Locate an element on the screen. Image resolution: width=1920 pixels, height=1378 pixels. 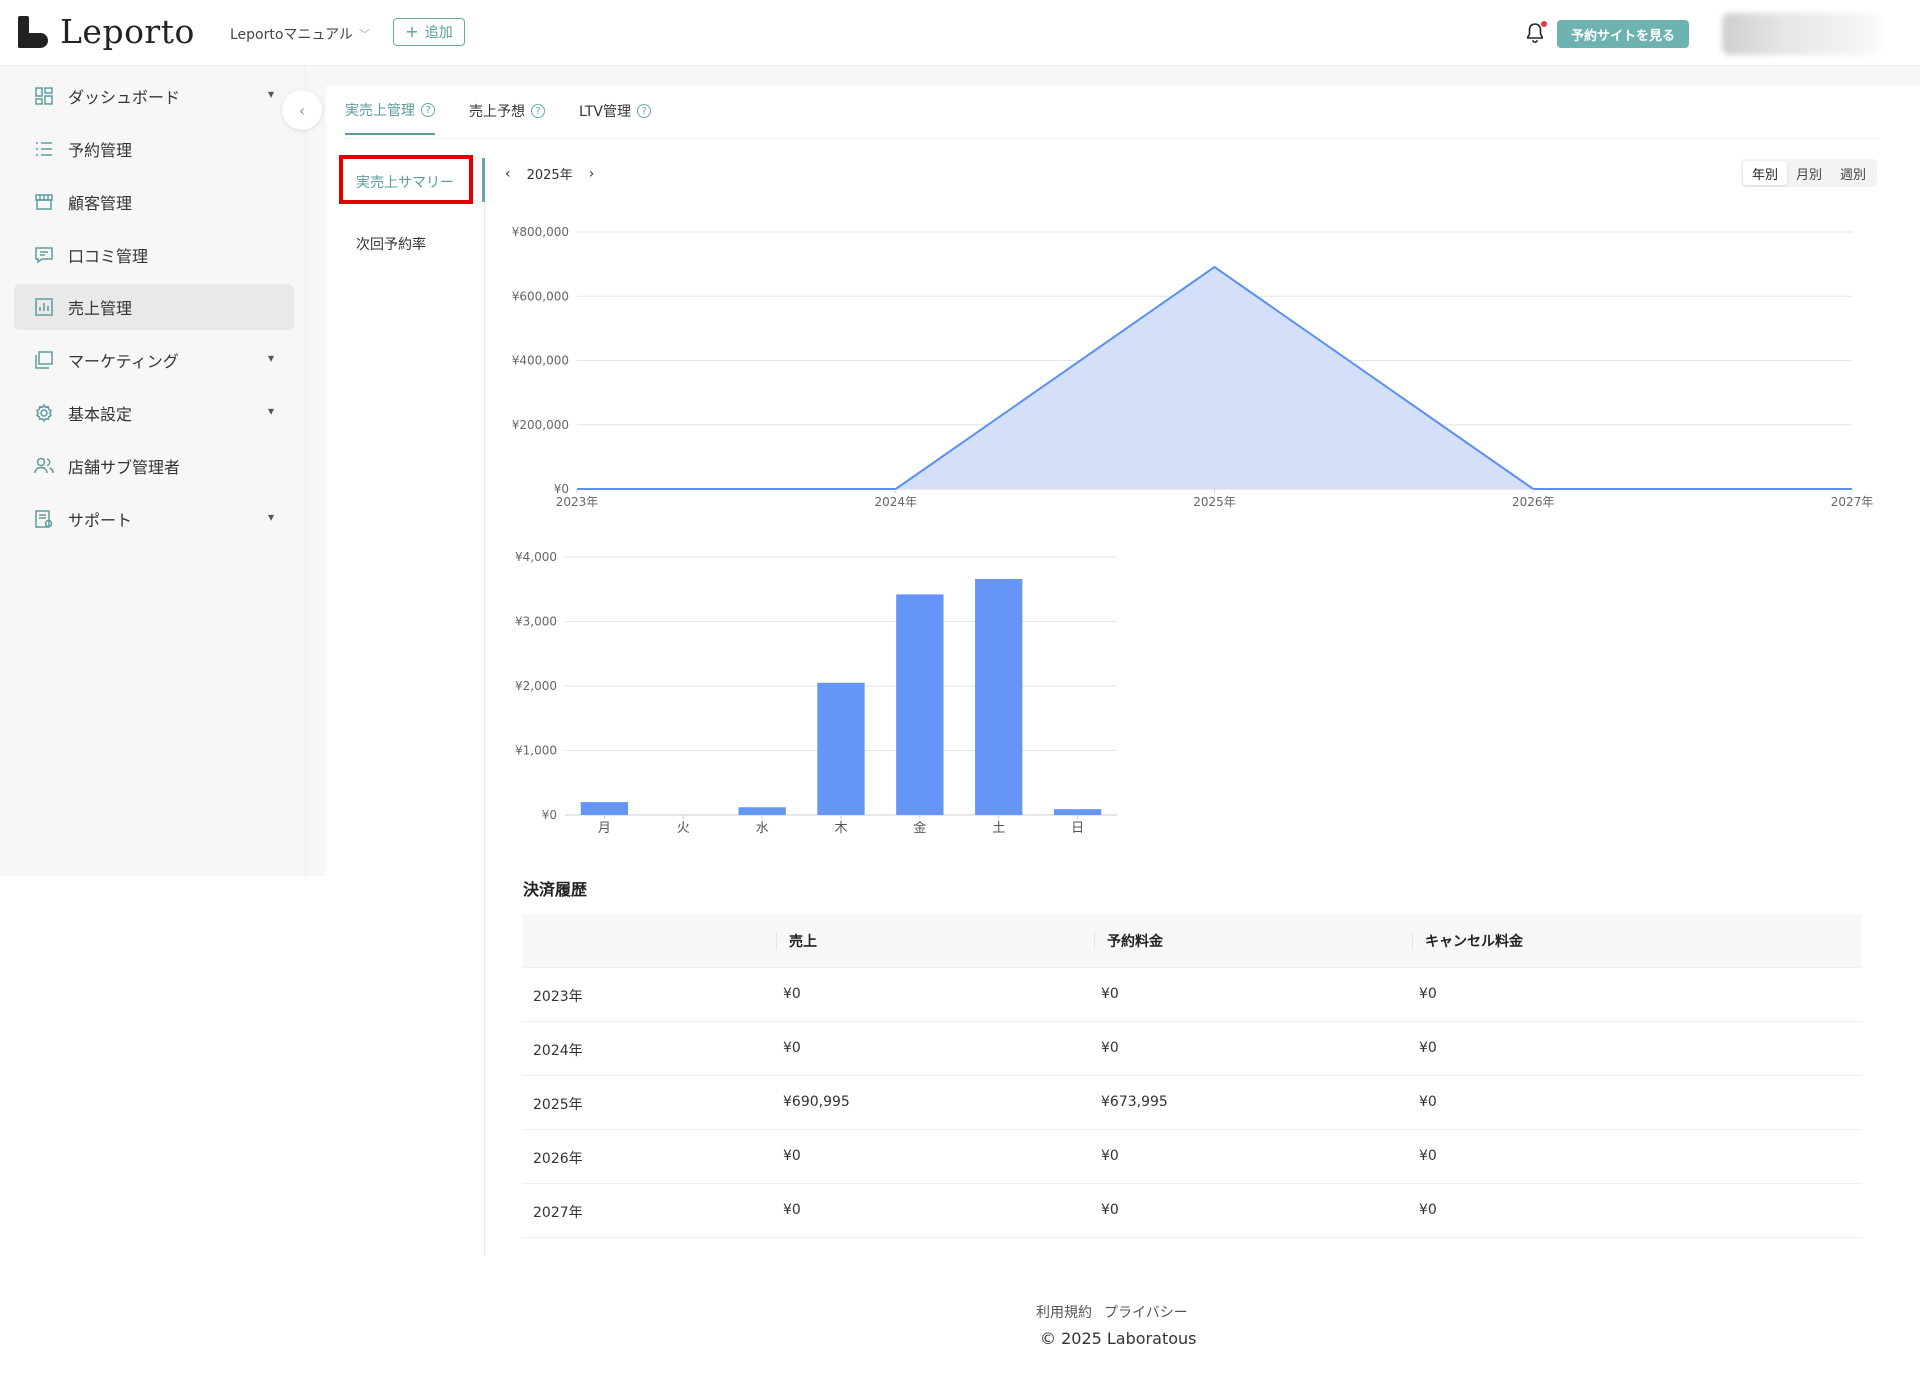
tab-sales-forecast: 売上予想 ? is located at coordinates (507, 117).